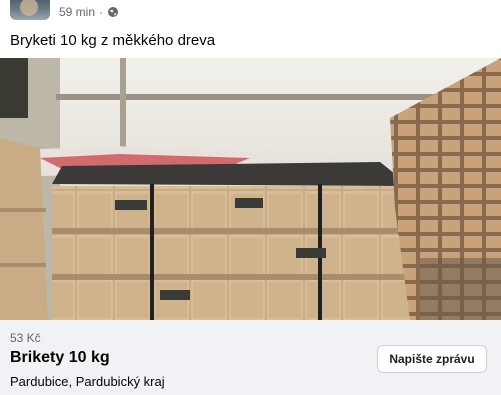 This screenshot has width=501, height=395. I want to click on listing-price: 53 Kč, so click(25, 338).